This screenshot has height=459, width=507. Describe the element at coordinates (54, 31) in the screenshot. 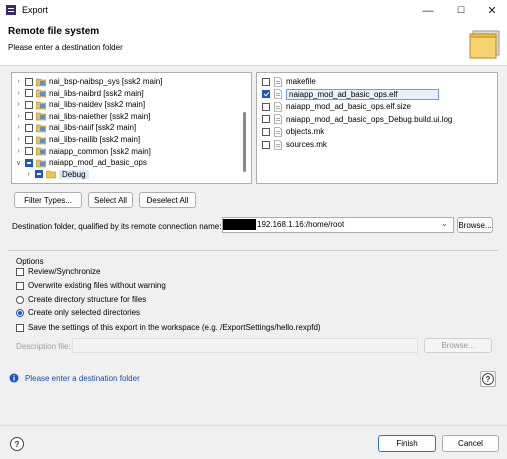

I see `banner-title: Remote file system` at that location.